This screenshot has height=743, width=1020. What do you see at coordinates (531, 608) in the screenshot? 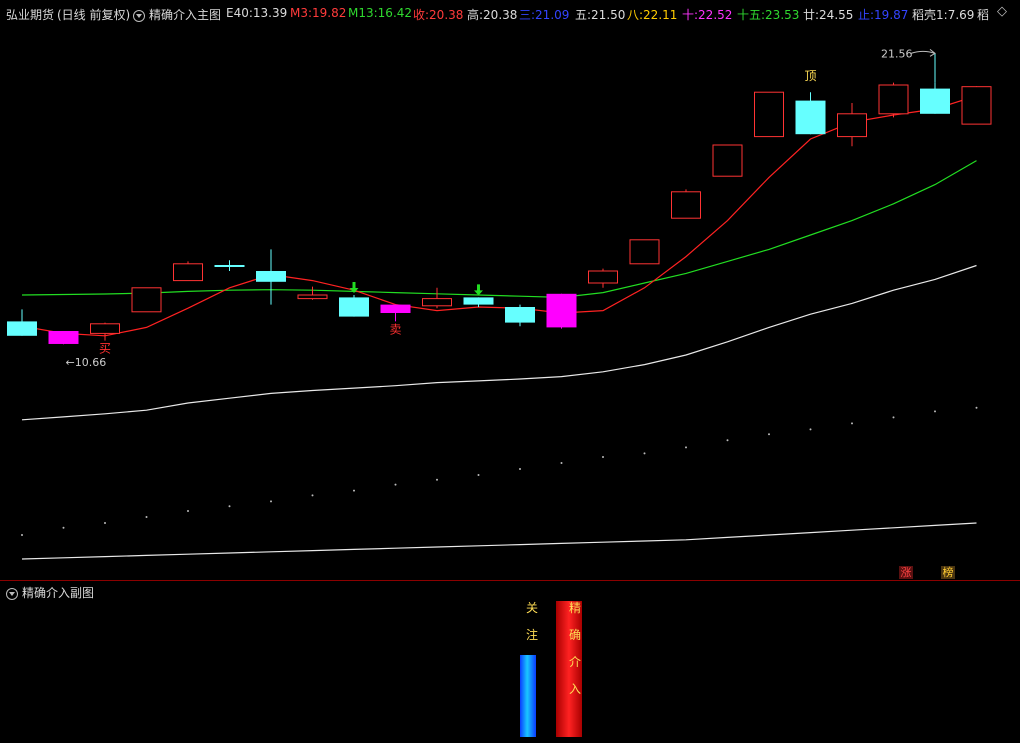
I see `focus-label-char-1: 关` at bounding box center [531, 608].